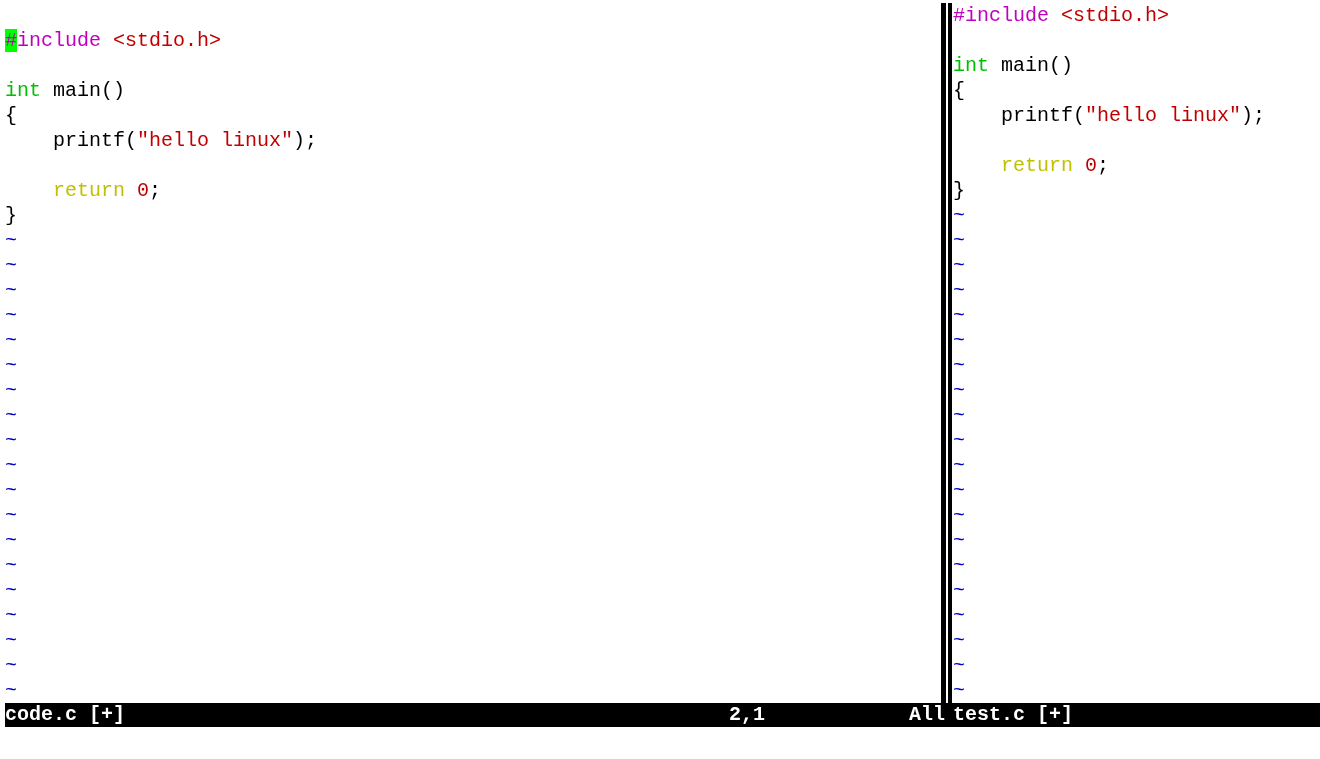 The width and height of the screenshot is (1320, 759). Describe the element at coordinates (746, 715) in the screenshot. I see `cursor-position: 2,1` at that location.